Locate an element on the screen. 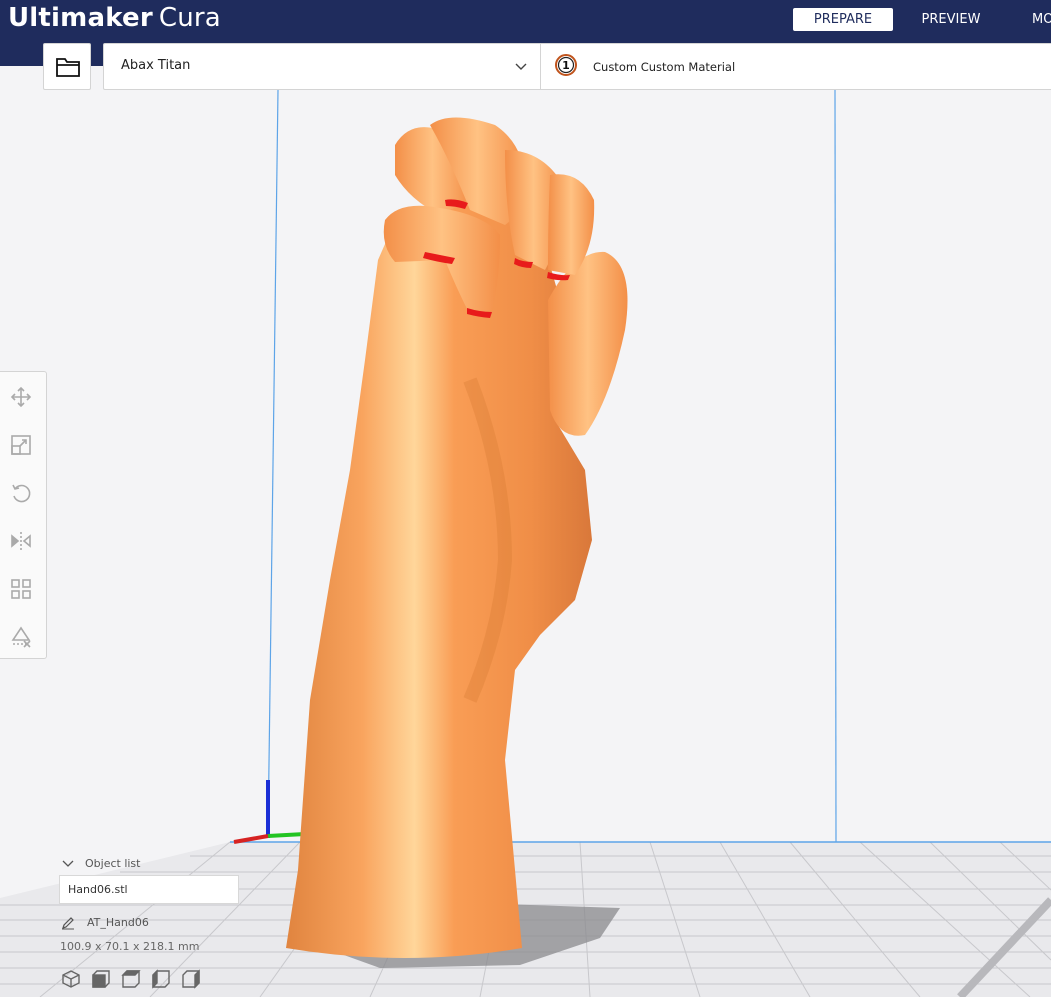 This screenshot has width=1051, height=997. folder-icon is located at coordinates (68, 67).